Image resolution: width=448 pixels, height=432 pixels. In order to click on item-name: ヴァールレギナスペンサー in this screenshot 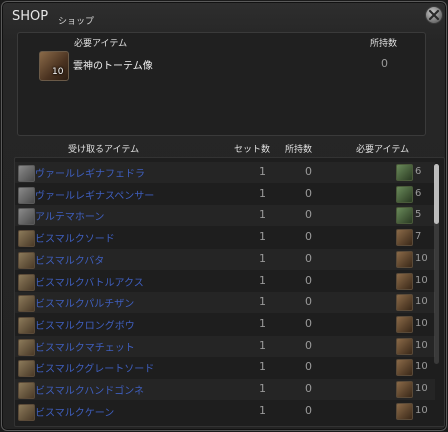, I will do `click(95, 196)`.